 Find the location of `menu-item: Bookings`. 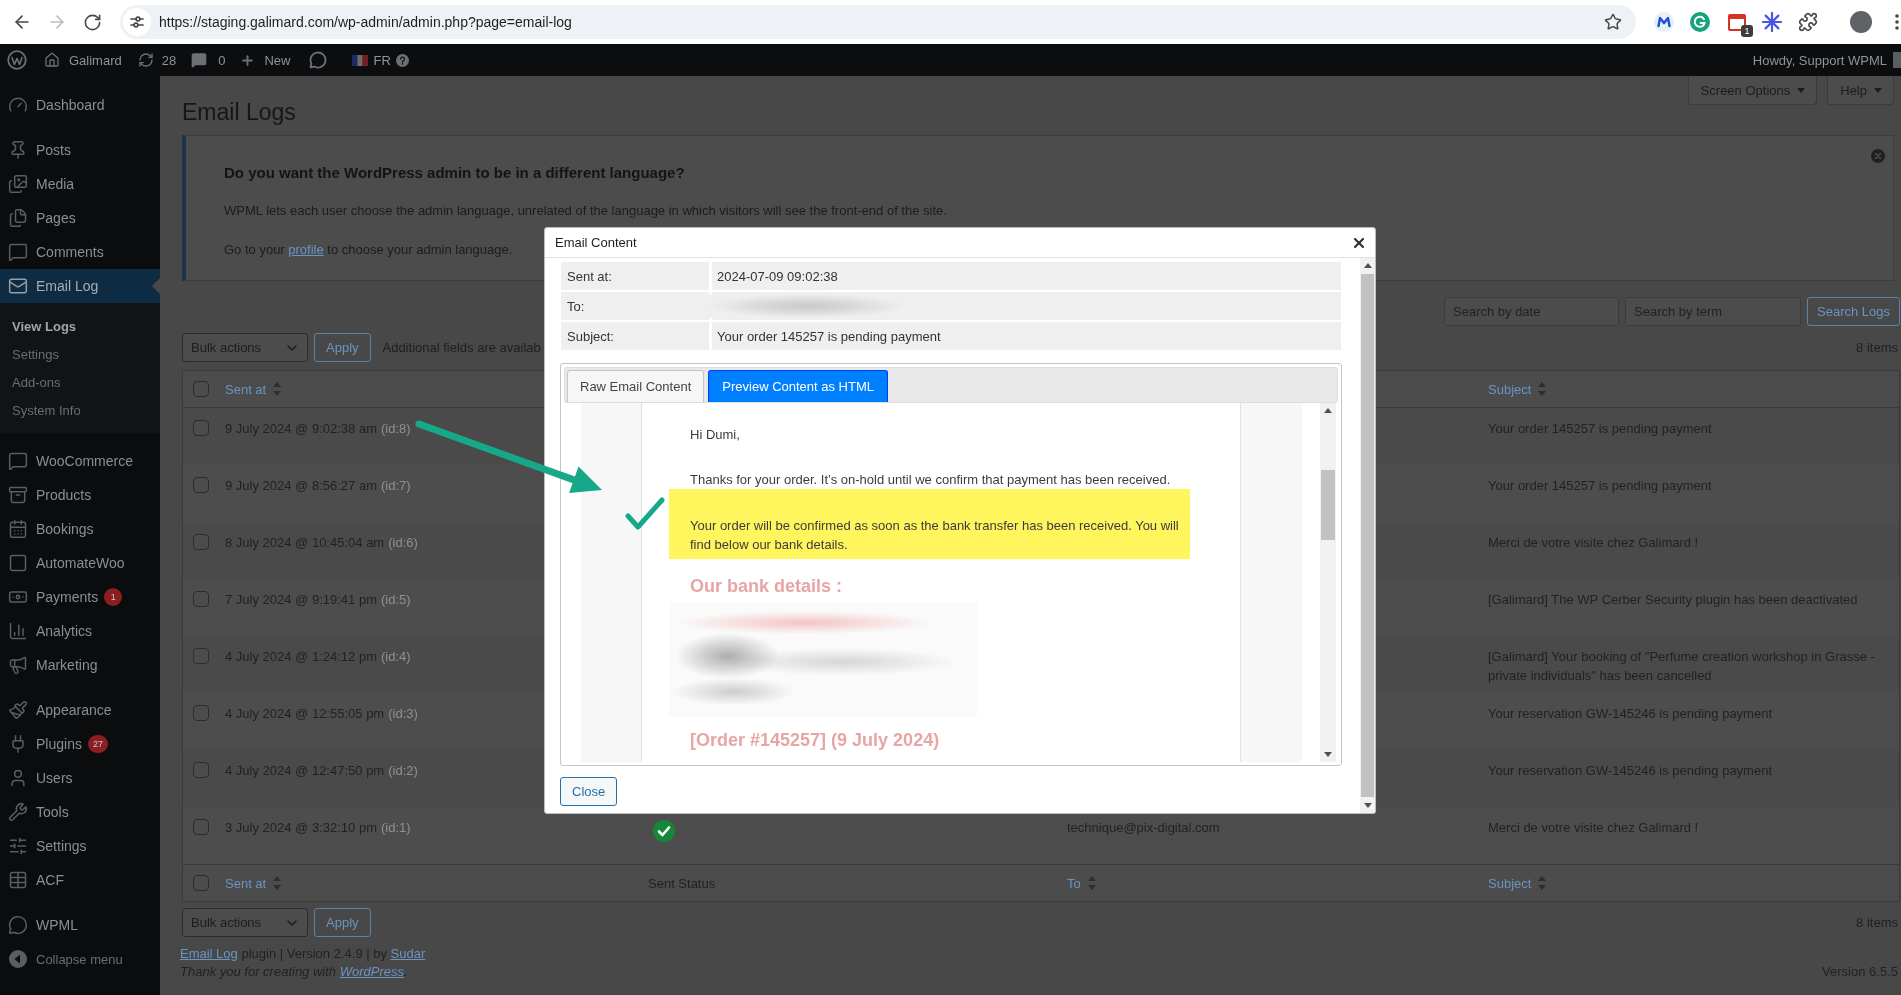

menu-item: Bookings is located at coordinates (80, 529).